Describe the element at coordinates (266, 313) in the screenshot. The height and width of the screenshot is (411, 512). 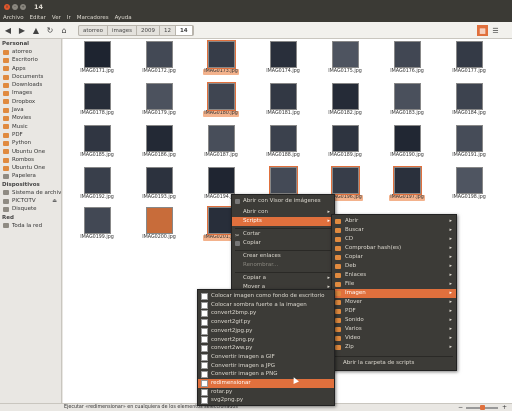
I see `image-script-item: convert2bmp.py` at that location.